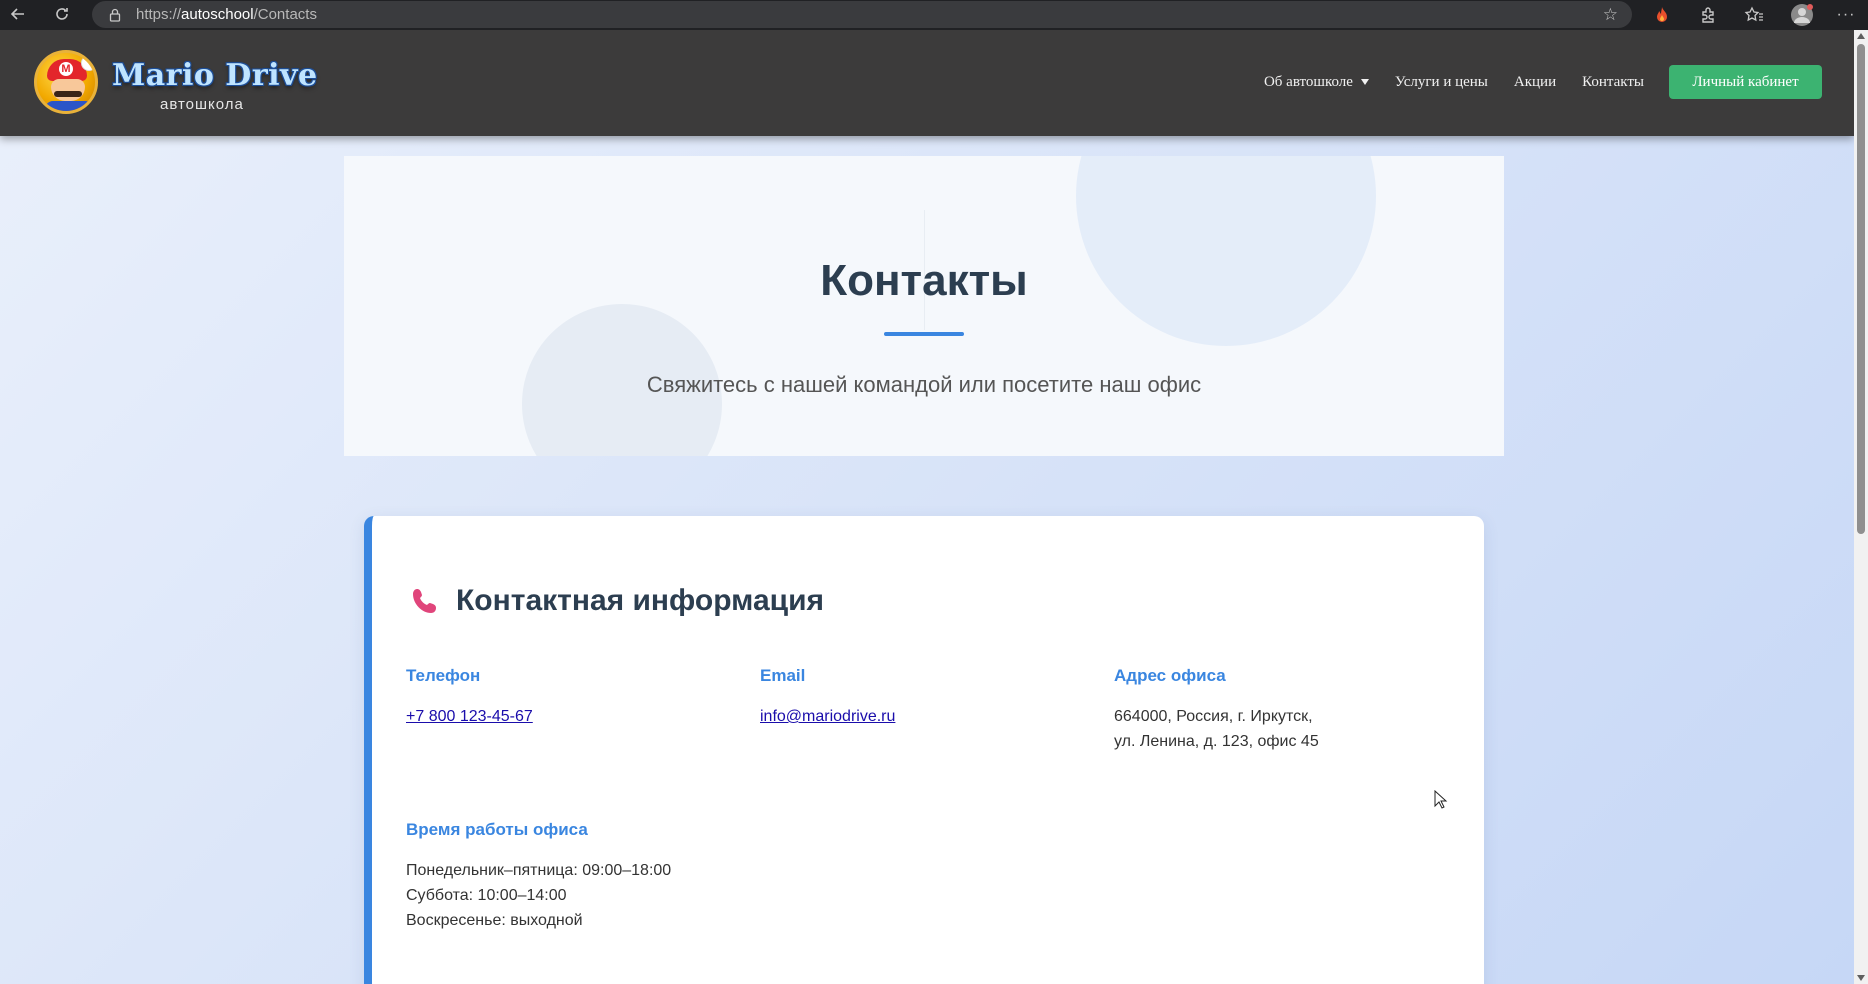 The image size is (1868, 984). Describe the element at coordinates (1861, 978) in the screenshot. I see `scroll-down-arrow-icon` at that location.